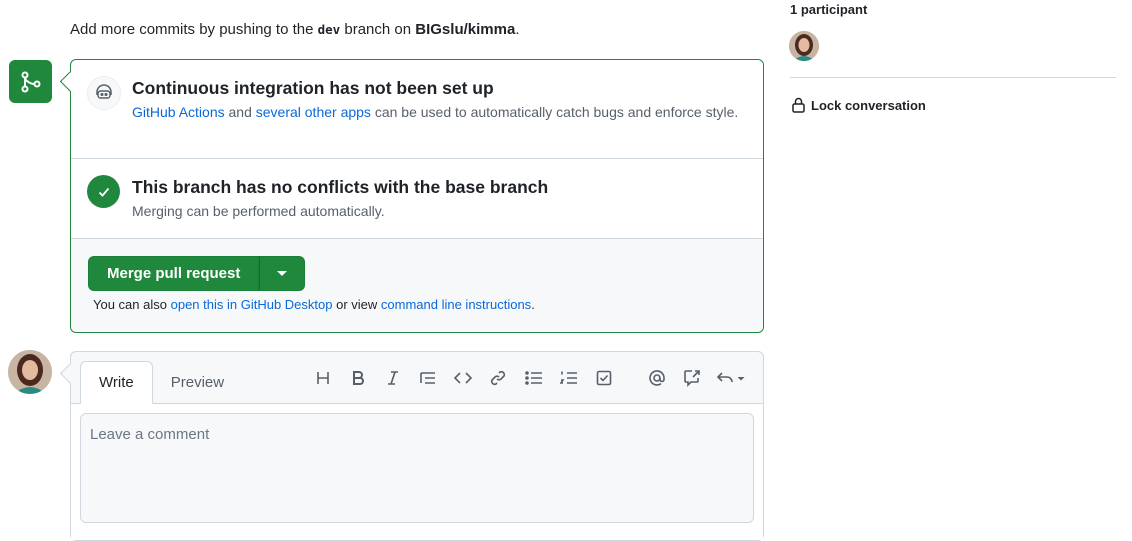  I want to click on check-circle-icon, so click(103, 191).